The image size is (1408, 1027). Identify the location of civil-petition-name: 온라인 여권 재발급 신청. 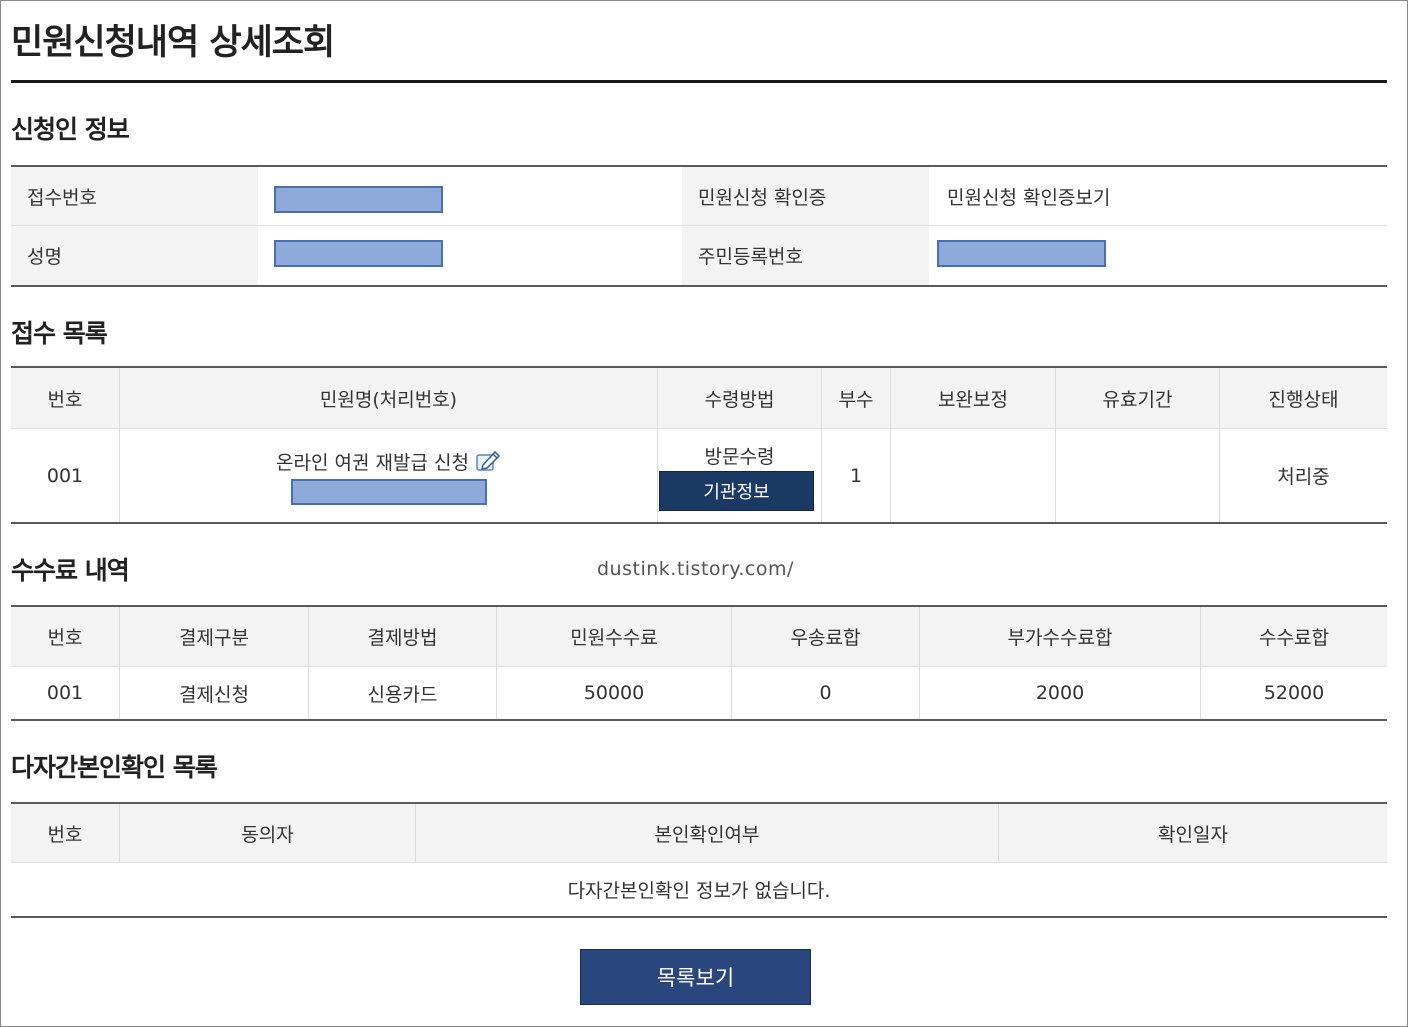
(372, 461).